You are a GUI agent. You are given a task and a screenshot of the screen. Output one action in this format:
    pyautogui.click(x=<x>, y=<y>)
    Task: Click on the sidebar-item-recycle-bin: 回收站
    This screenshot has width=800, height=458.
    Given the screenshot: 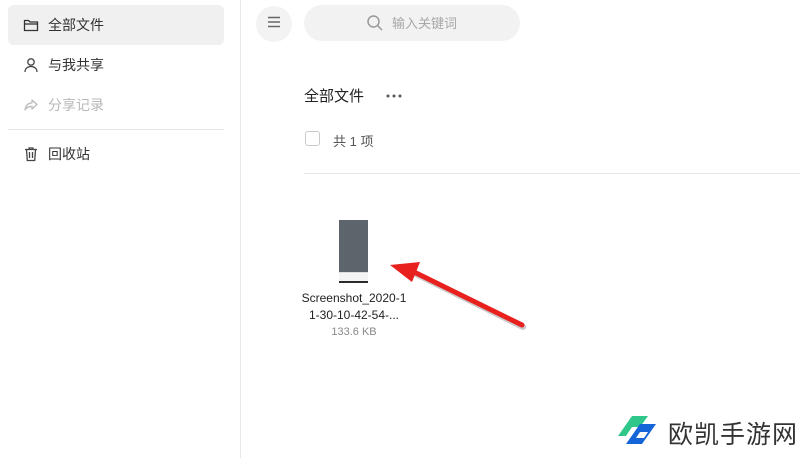 What is the action you would take?
    pyautogui.click(x=116, y=154)
    